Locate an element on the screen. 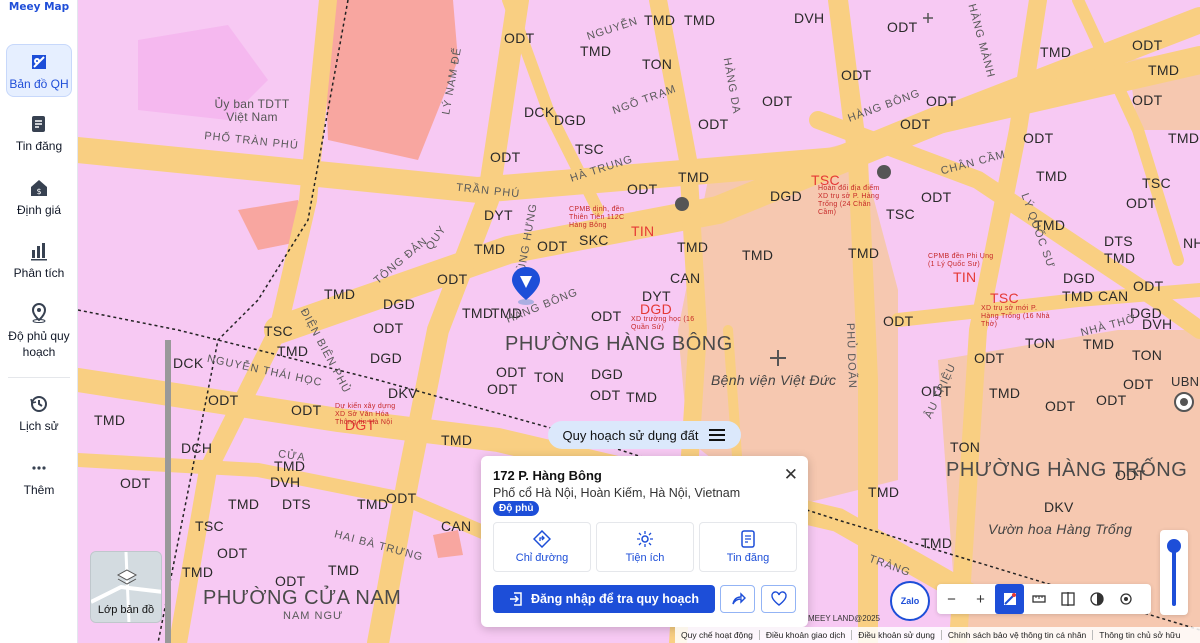  slider-handle is located at coordinates (1174, 546).